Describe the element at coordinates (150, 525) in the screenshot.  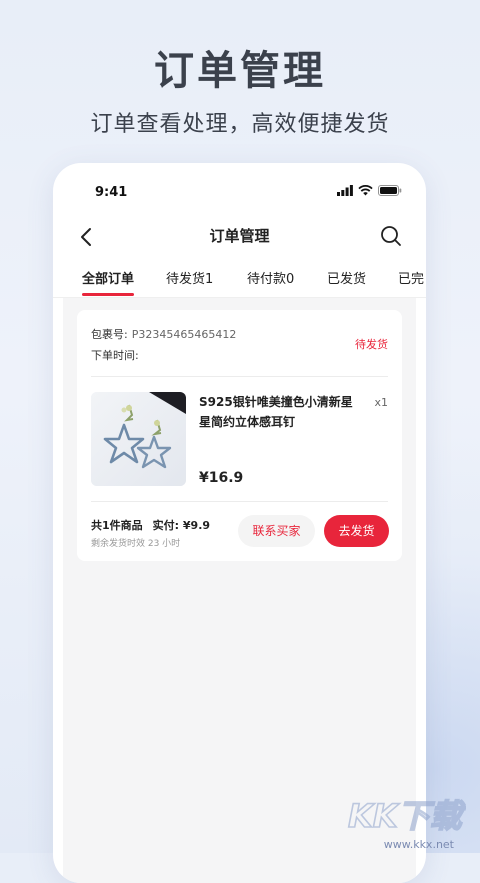
I see `order-summary: 共1件商品 实付: ¥9.9` at that location.